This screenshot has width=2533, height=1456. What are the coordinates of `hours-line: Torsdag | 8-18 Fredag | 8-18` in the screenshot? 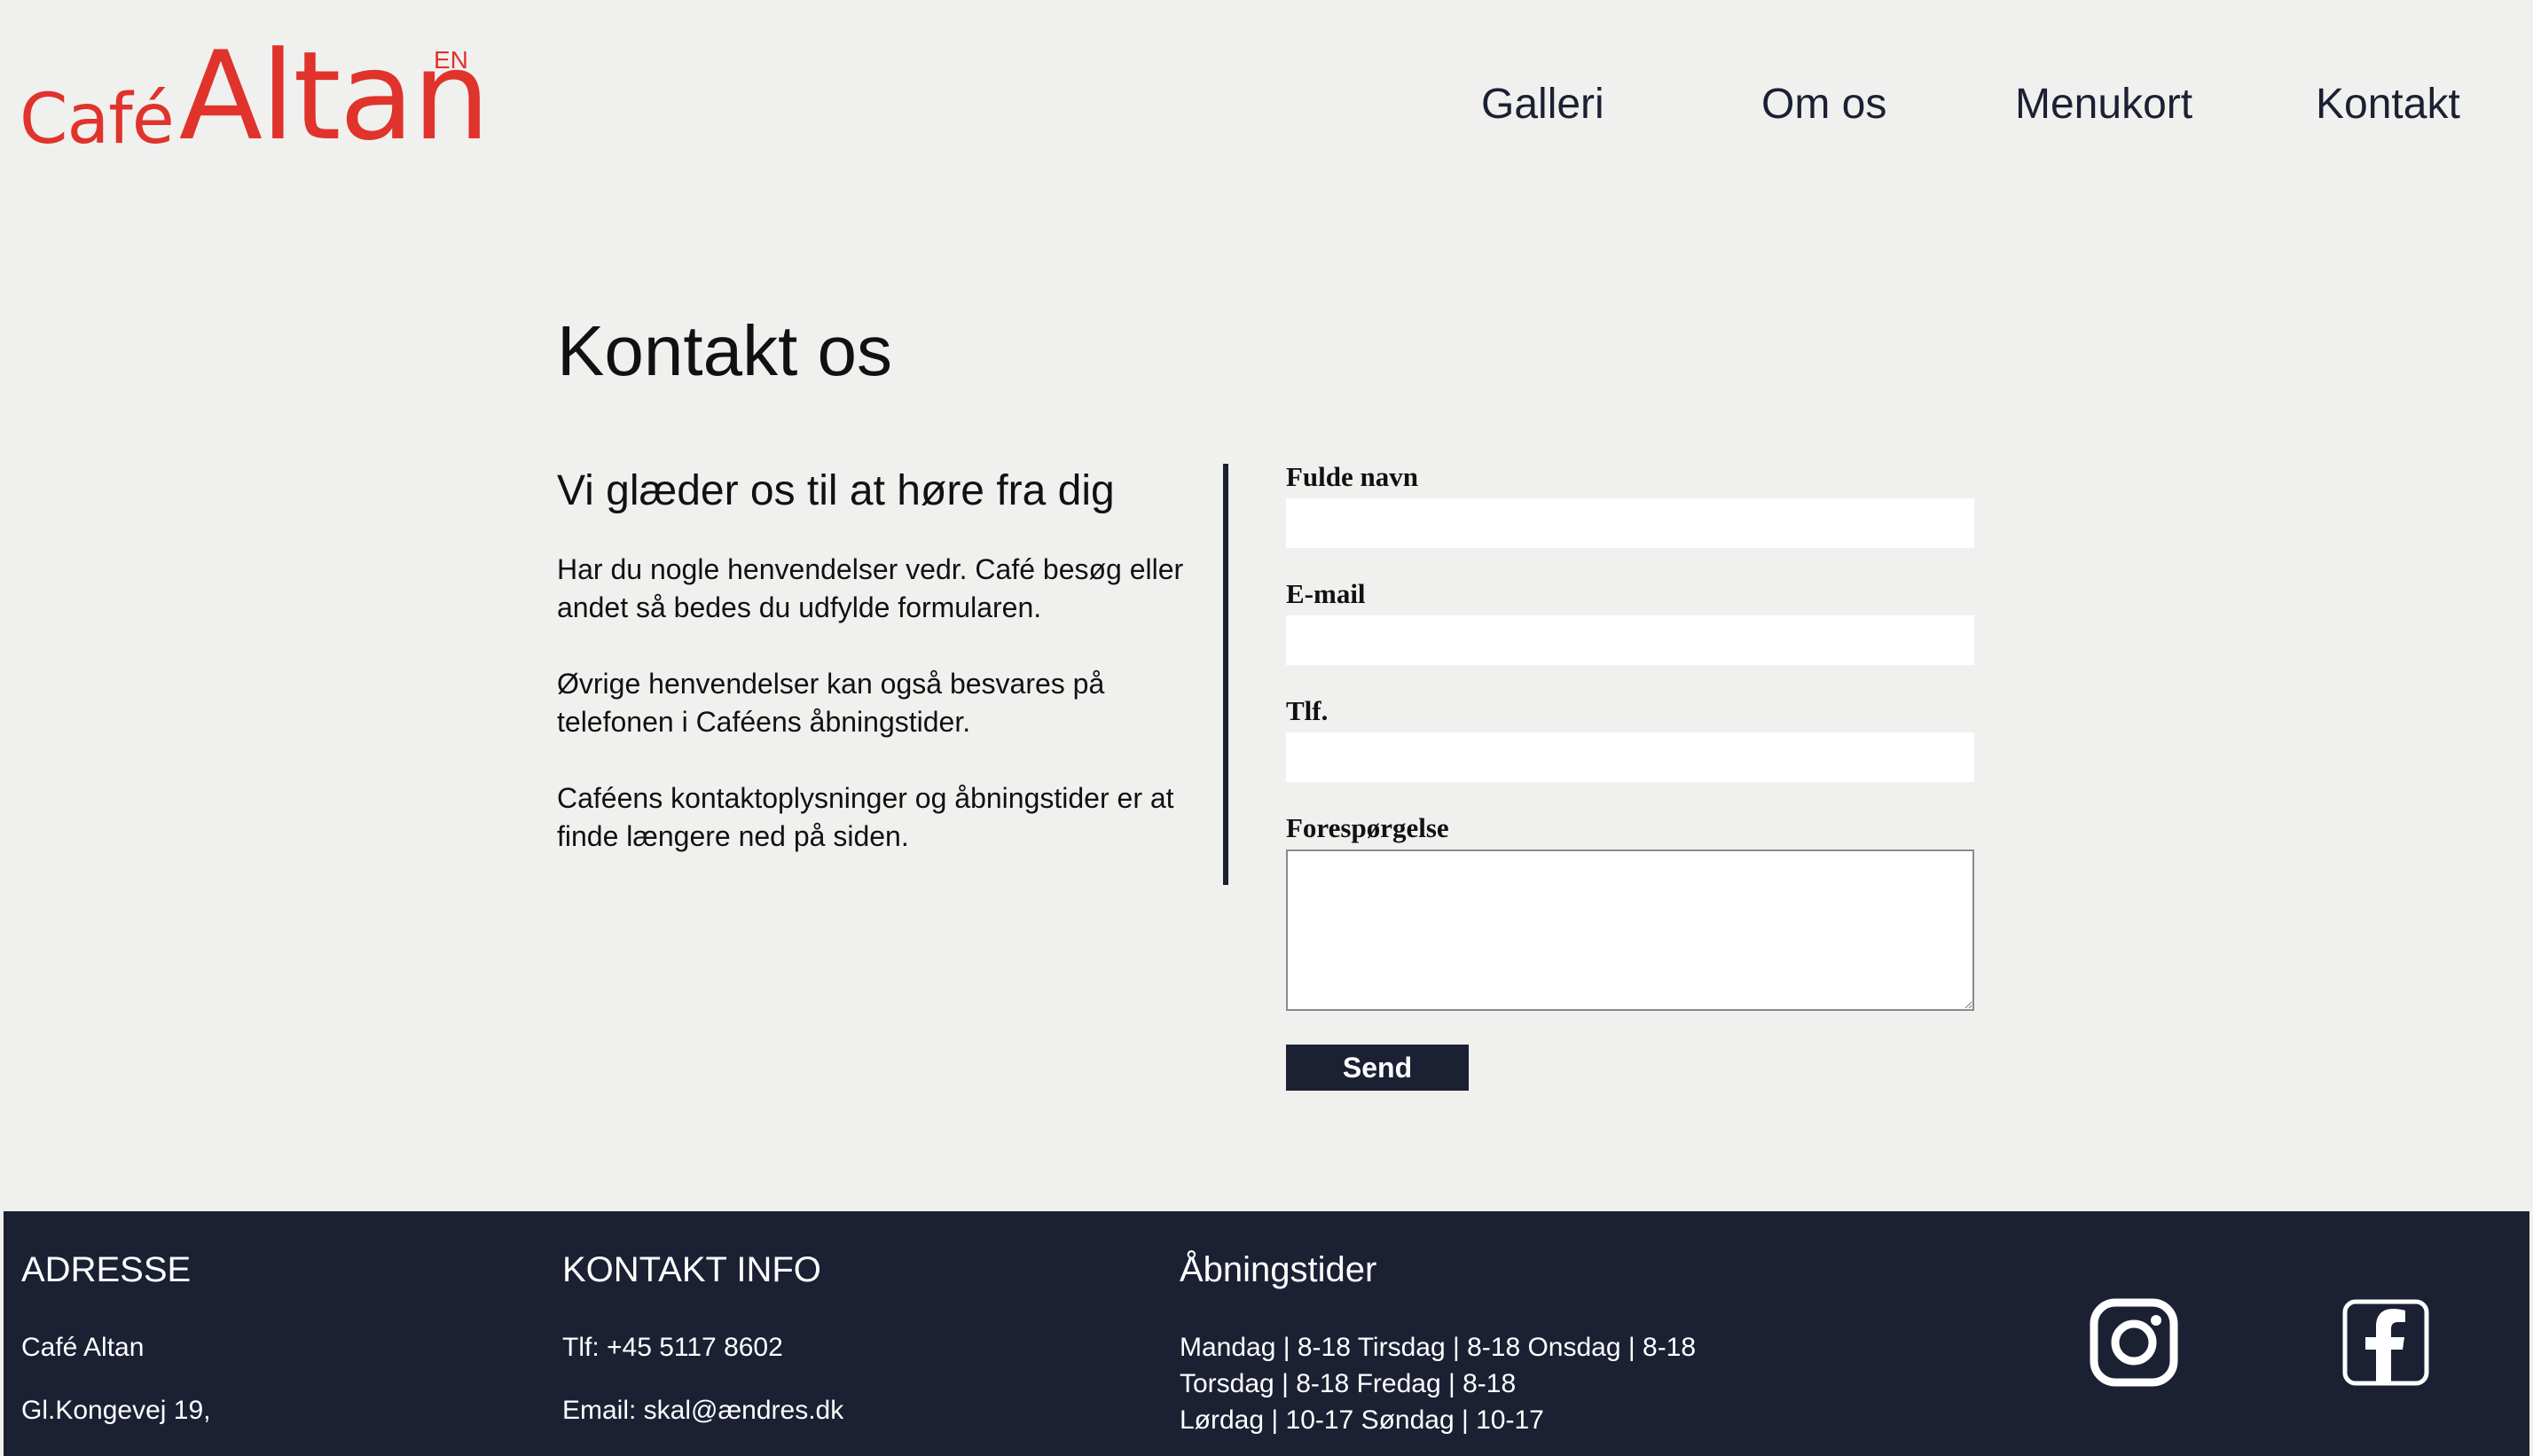 It's located at (1348, 1383).